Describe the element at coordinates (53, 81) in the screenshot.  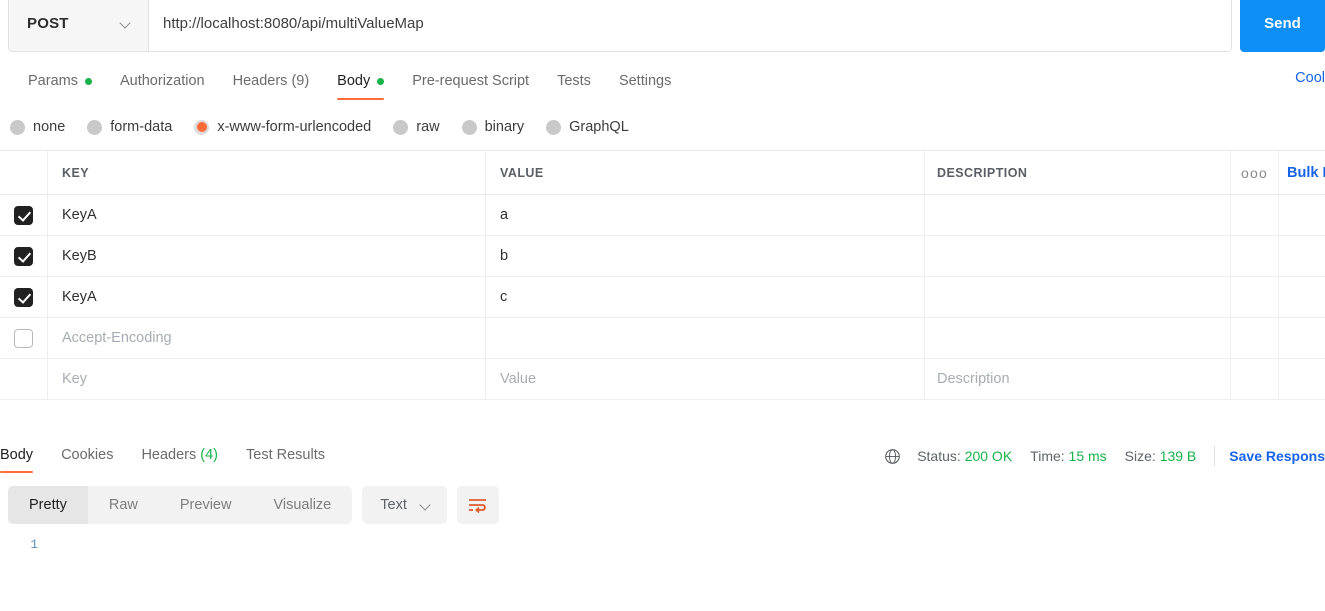
I see `tab-params-label: Params` at that location.